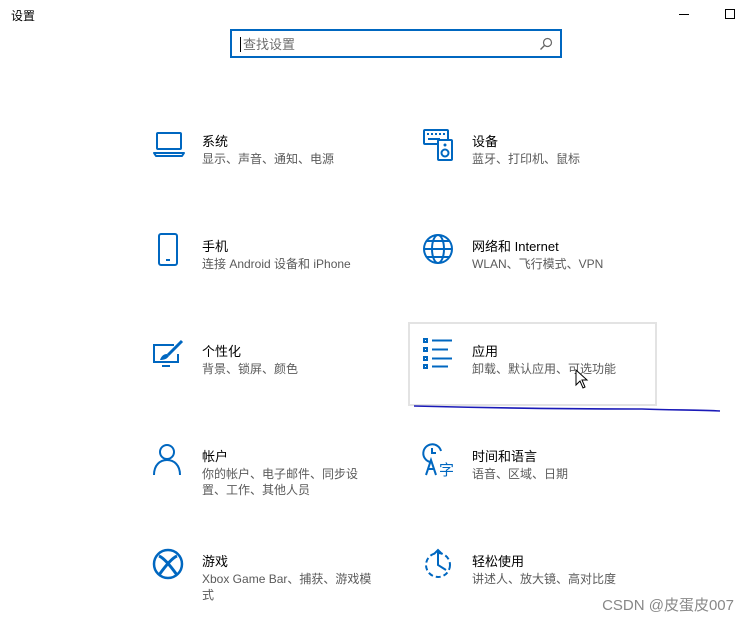 The width and height of the screenshot is (748, 630). I want to click on title-bar: 设置, so click(374, 16).